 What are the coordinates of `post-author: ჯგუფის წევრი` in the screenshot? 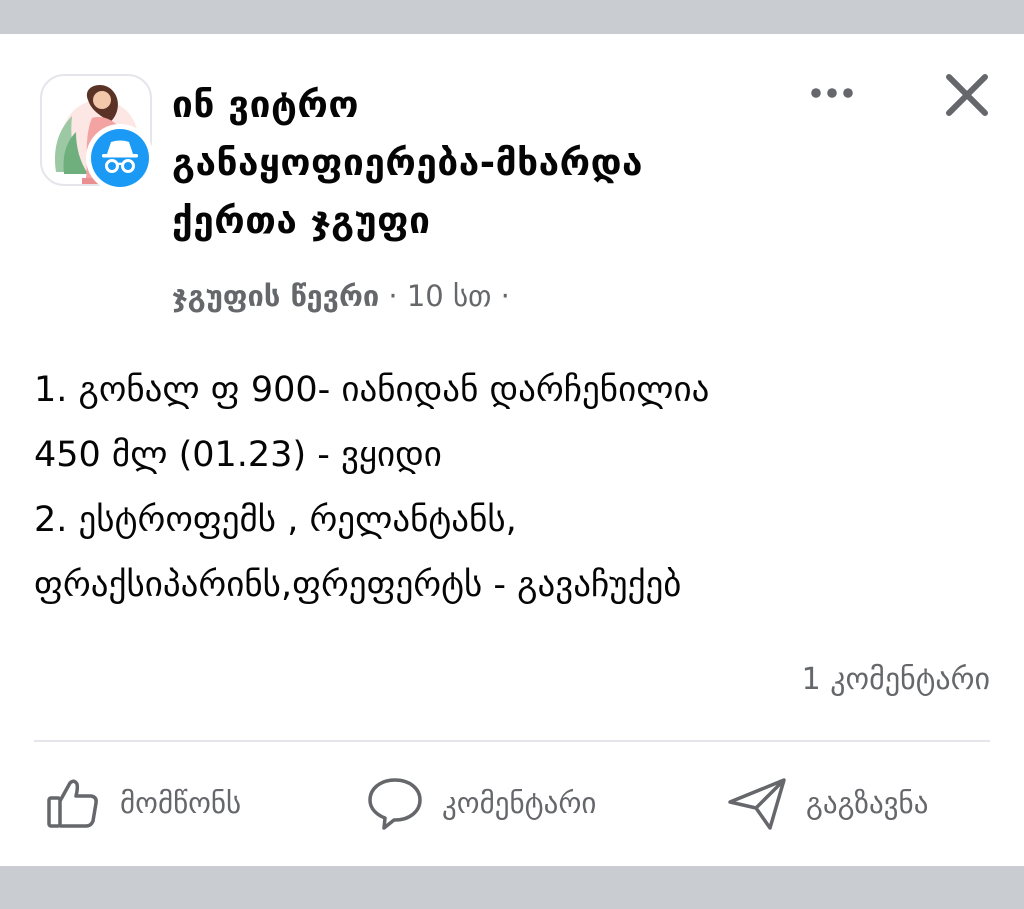 It's located at (275, 296).